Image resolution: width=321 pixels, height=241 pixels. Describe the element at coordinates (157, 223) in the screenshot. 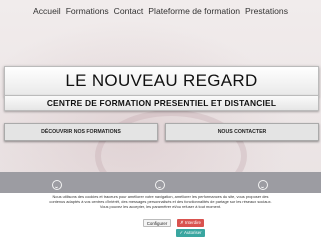

I see `configure-cookies-button: Configurer` at that location.